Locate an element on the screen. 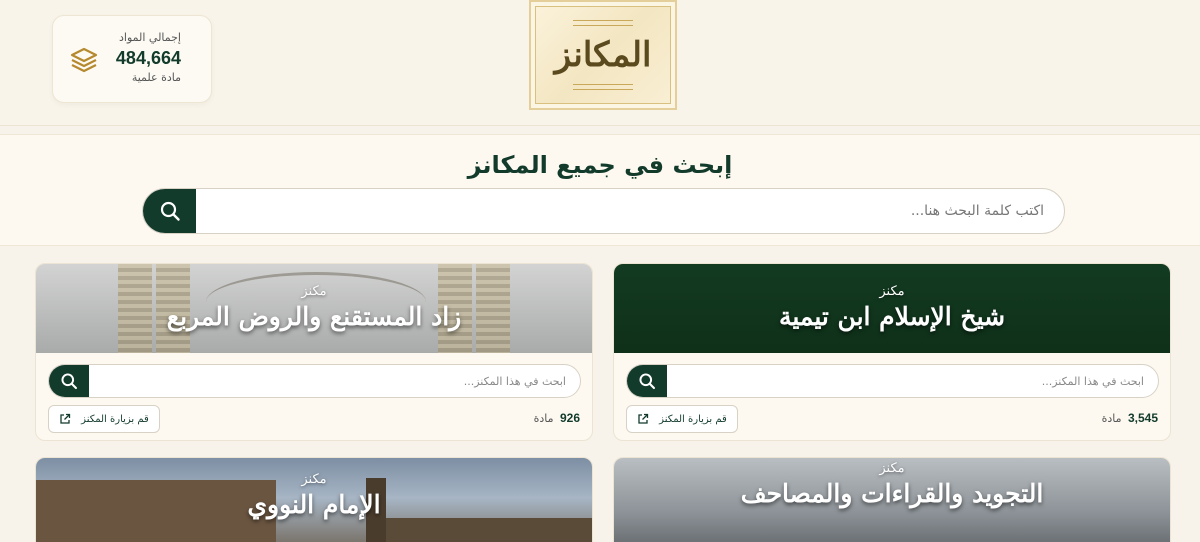 Image resolution: width=1200 pixels, height=542 pixels. logo-ornament-bottom is located at coordinates (603, 87).